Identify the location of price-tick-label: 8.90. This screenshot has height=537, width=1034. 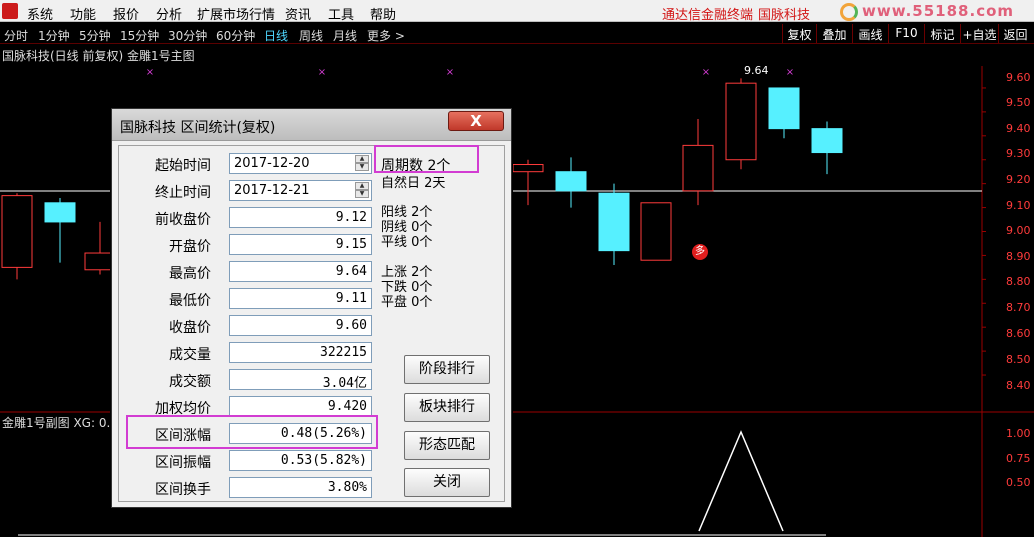
(1018, 256).